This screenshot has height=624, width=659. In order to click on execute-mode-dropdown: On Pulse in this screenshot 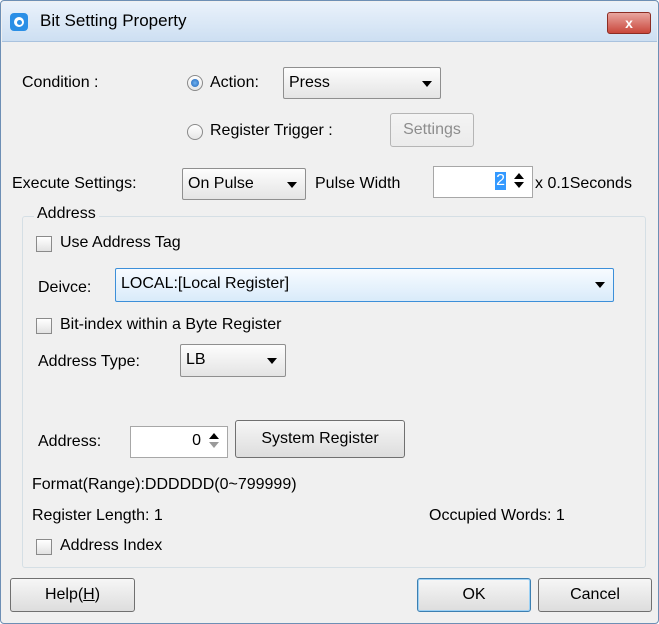, I will do `click(244, 184)`.